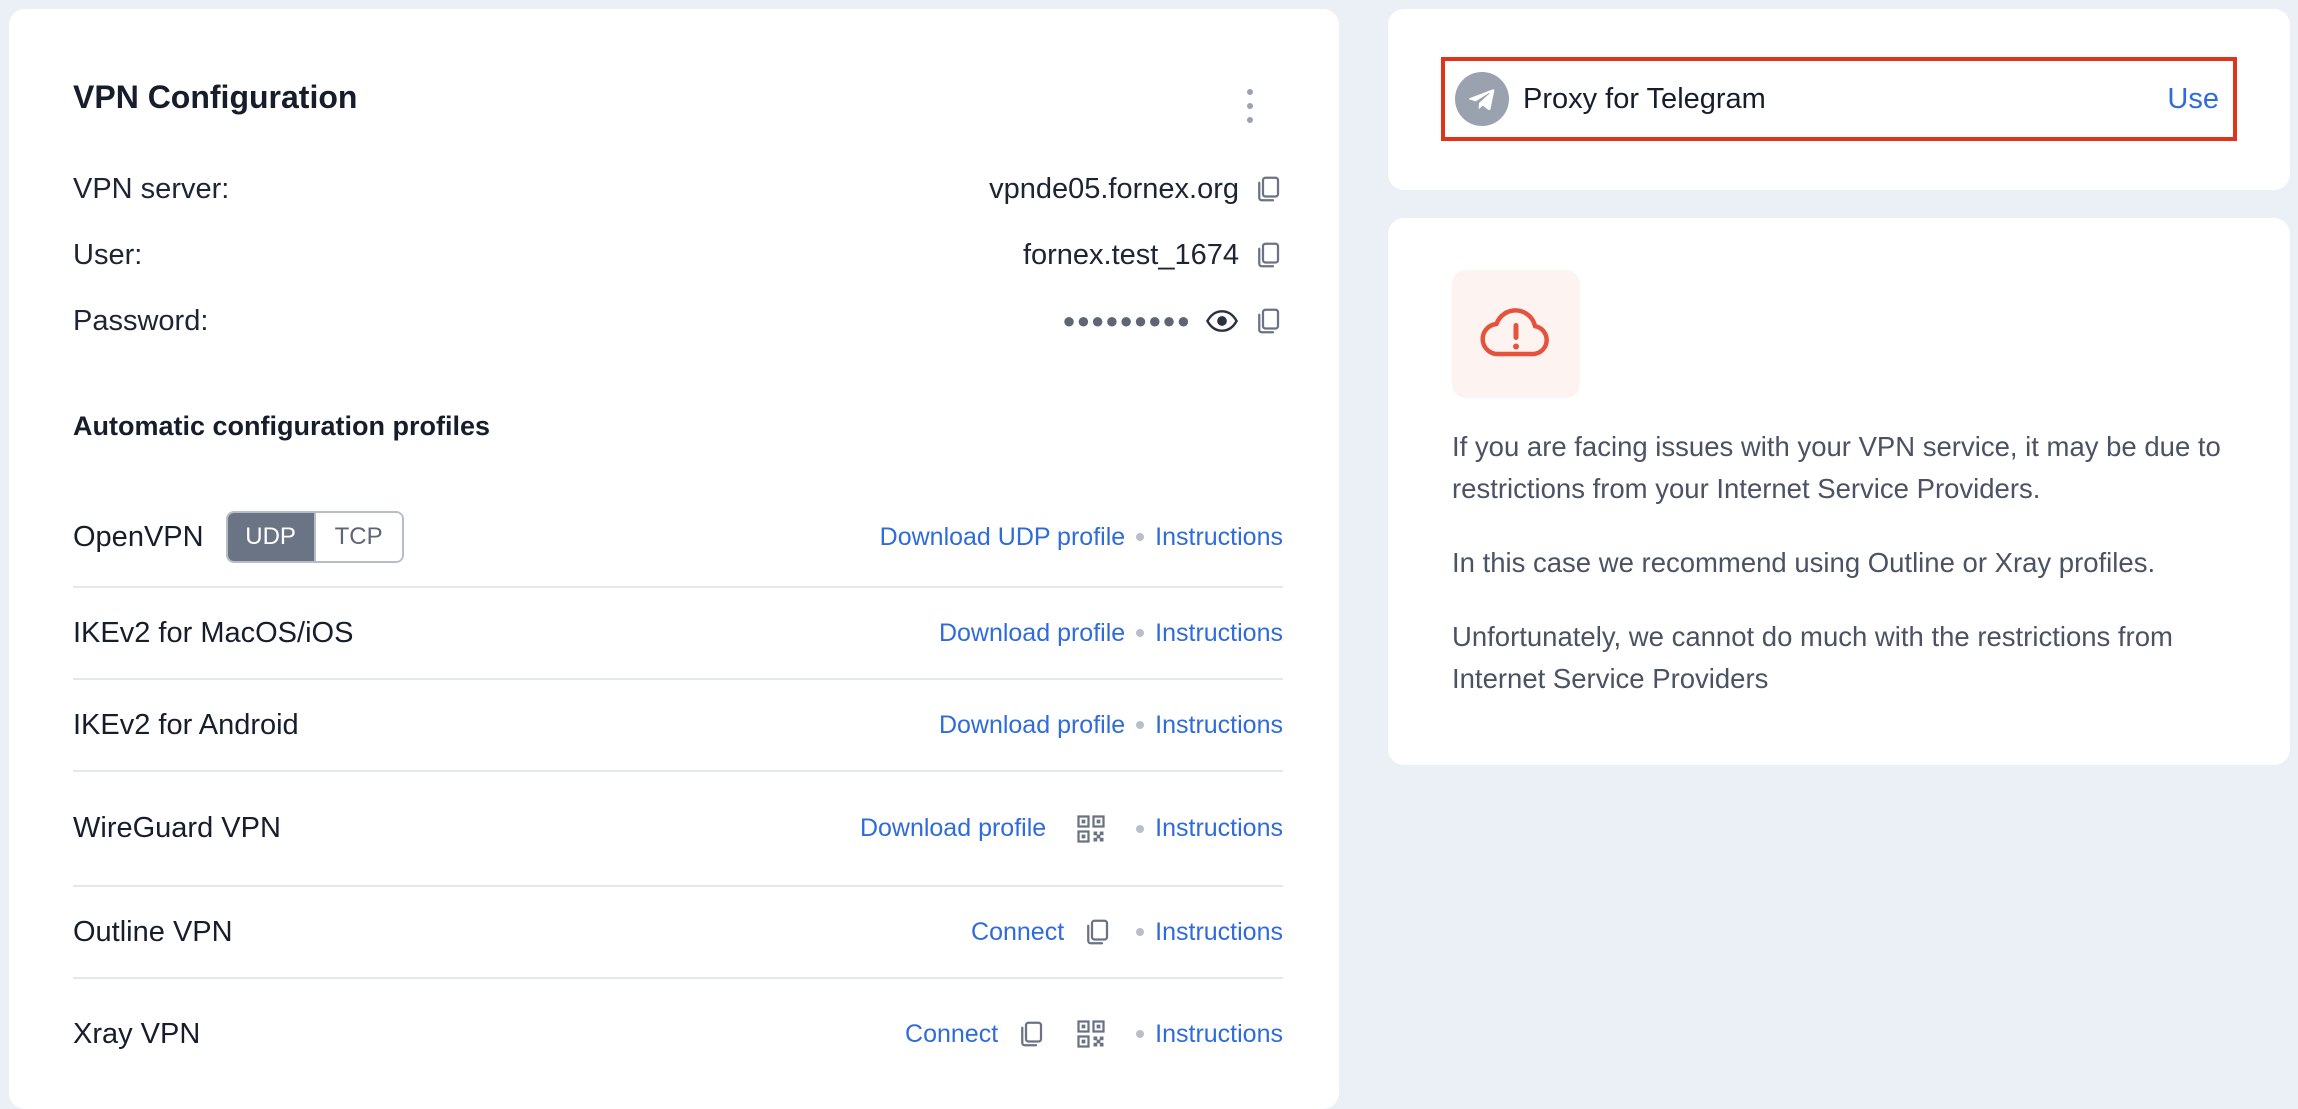  I want to click on show-password-icon, so click(1222, 321).